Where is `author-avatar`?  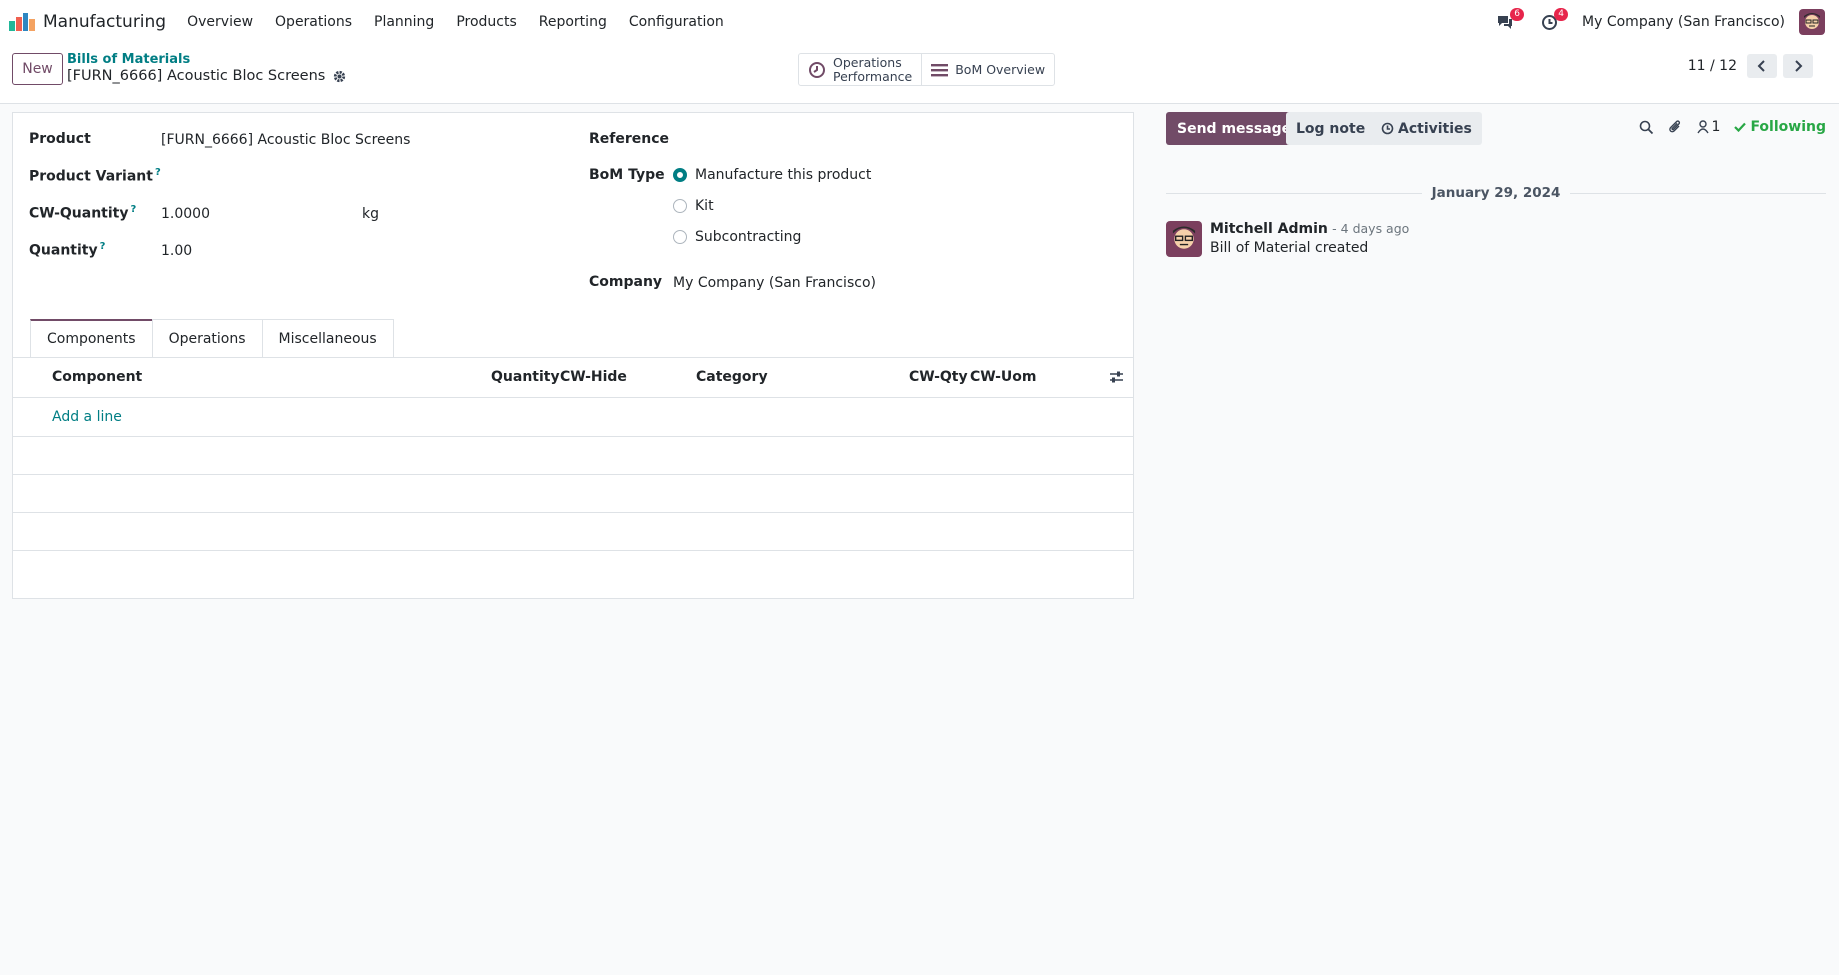
author-avatar is located at coordinates (1184, 239).